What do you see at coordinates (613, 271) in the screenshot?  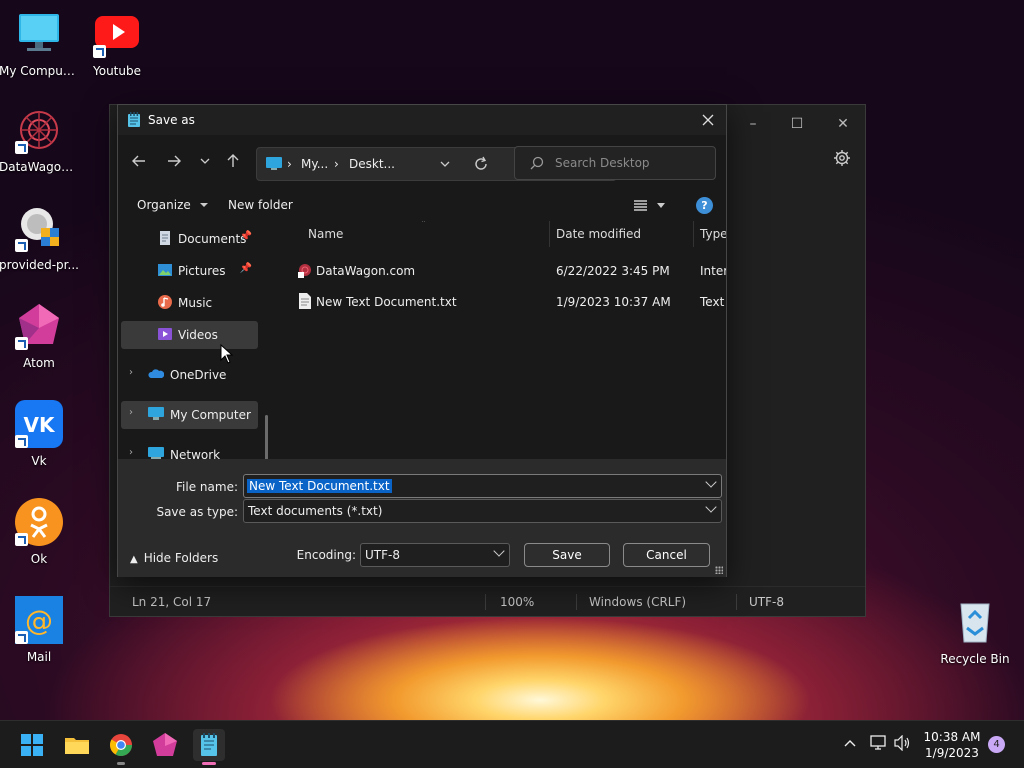 I see `file-date: 6/22/2022 3:45 PM` at bounding box center [613, 271].